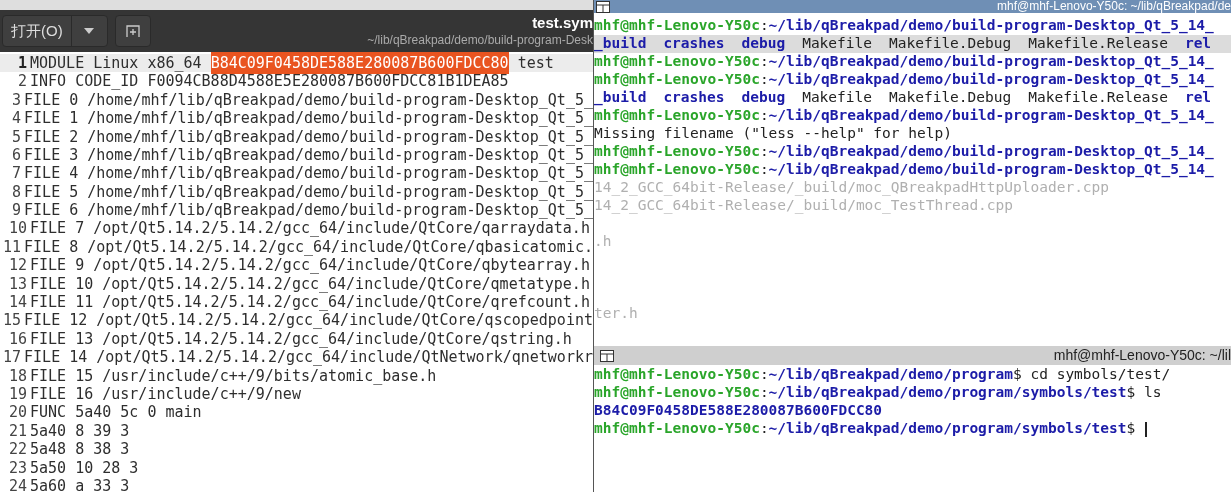 This screenshot has height=492, width=1231. What do you see at coordinates (616, 314) in the screenshot?
I see `faded-text: ter.h` at bounding box center [616, 314].